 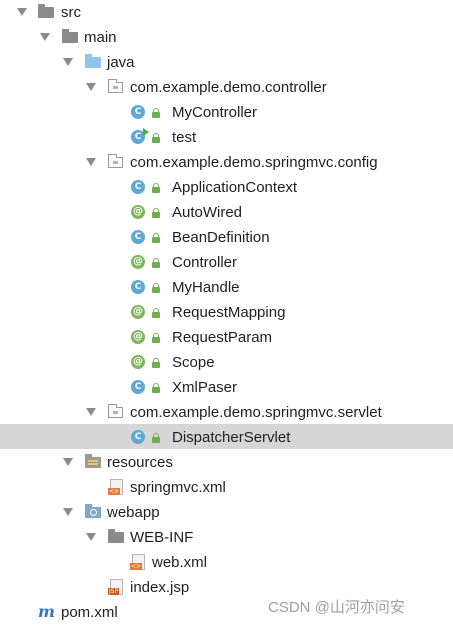 What do you see at coordinates (146, 132) in the screenshot?
I see `run-icon` at bounding box center [146, 132].